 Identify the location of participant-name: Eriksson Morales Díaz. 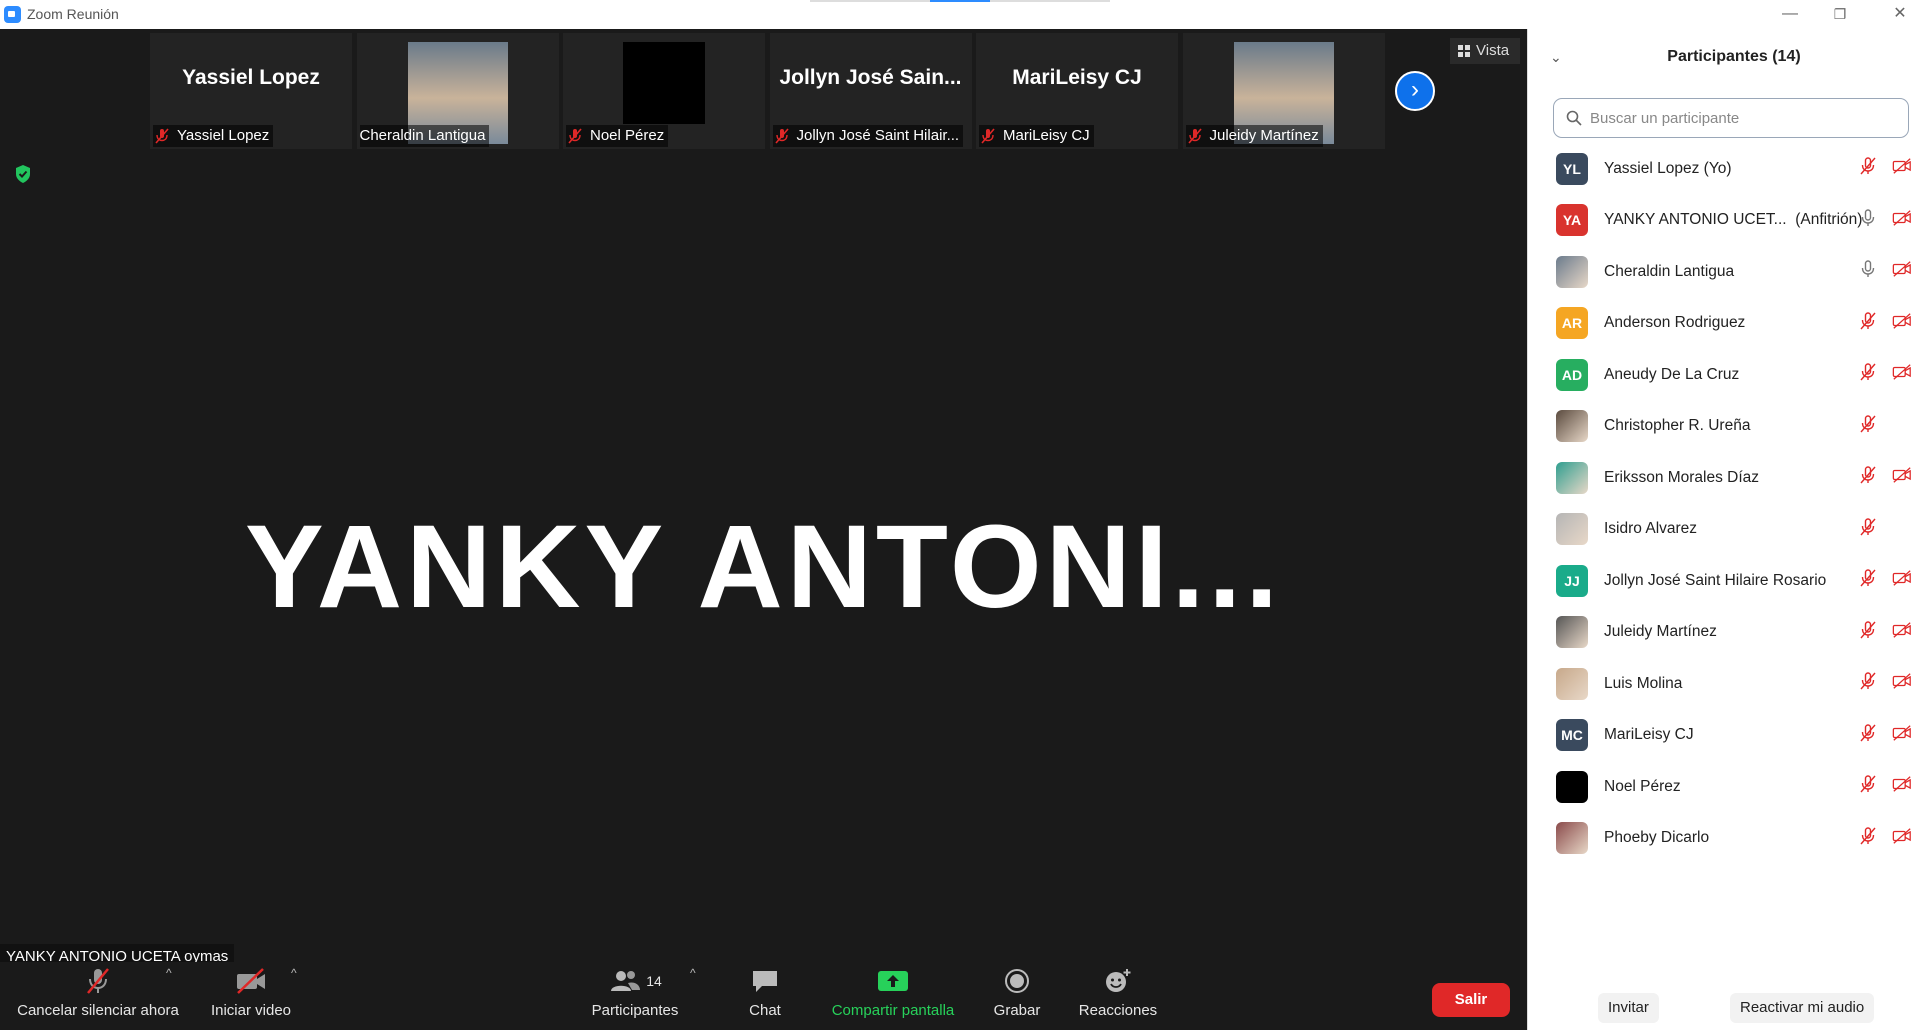
(1681, 478).